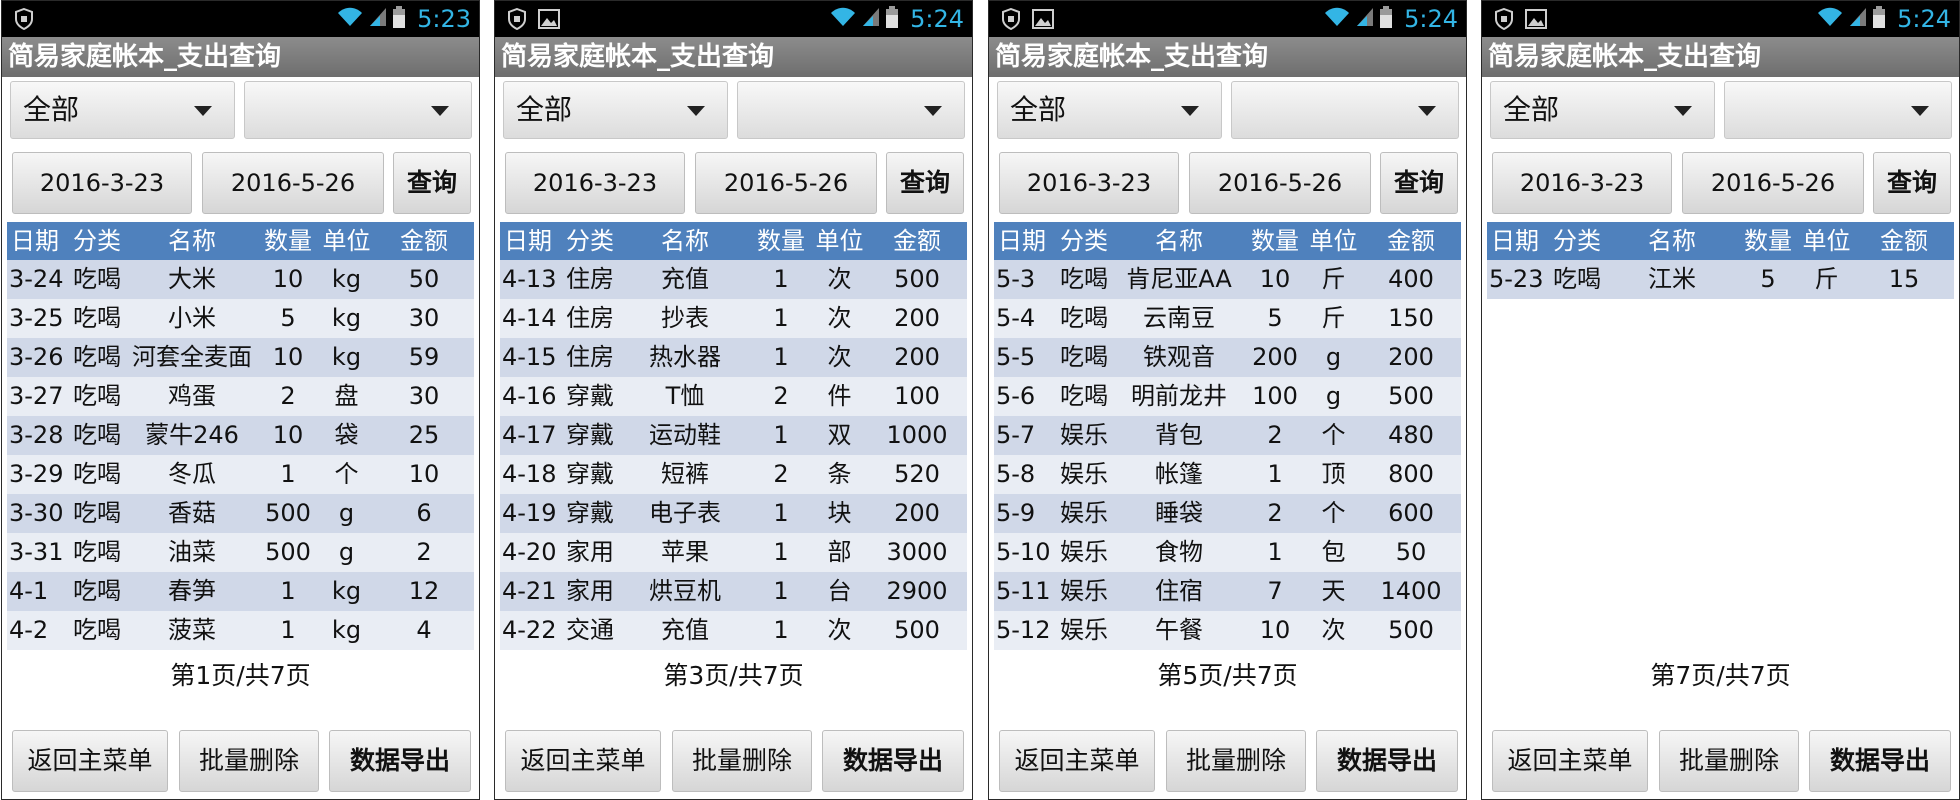  What do you see at coordinates (240, 474) in the screenshot?
I see `table-row: 3-29 吃喝 冬瓜 1 个 10` at bounding box center [240, 474].